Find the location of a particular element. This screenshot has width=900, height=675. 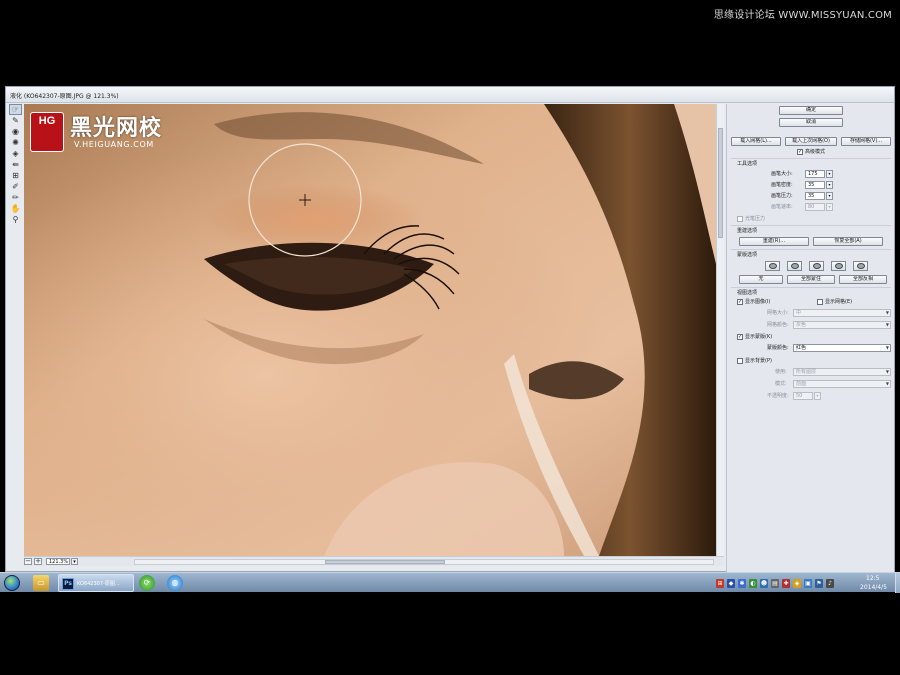

push-left-tool: ⇚ is located at coordinates (15, 164).